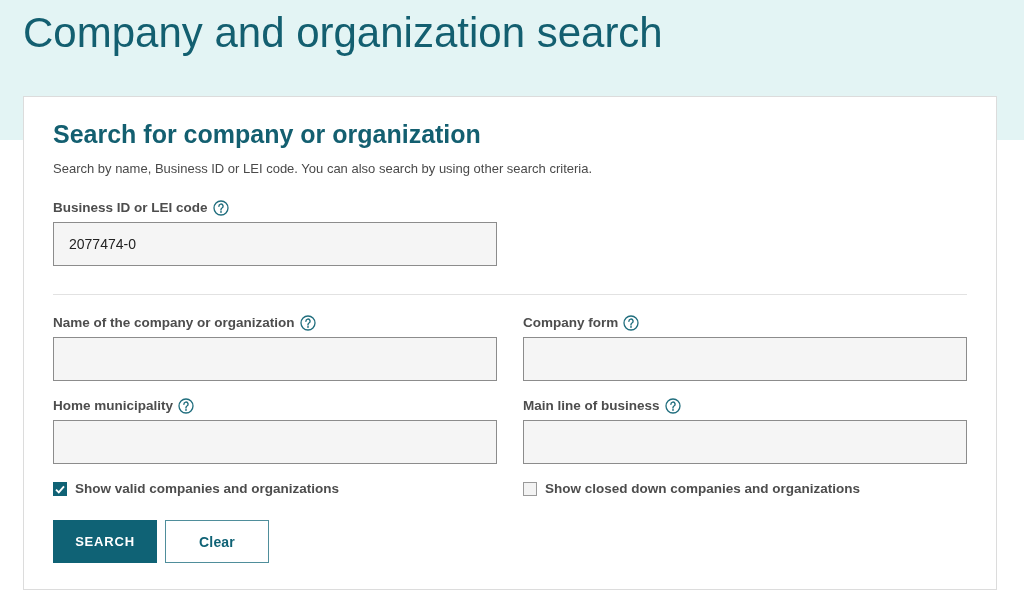 The height and width of the screenshot is (615, 1024). What do you see at coordinates (343, 33) in the screenshot?
I see `page-title: Company and organization search` at bounding box center [343, 33].